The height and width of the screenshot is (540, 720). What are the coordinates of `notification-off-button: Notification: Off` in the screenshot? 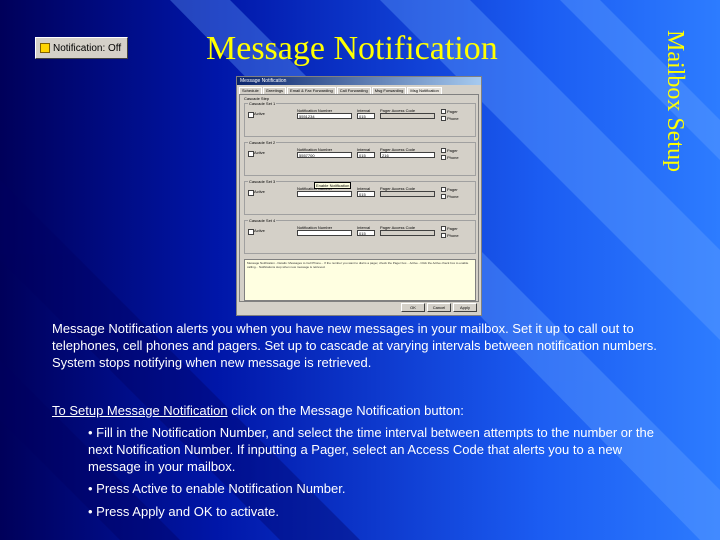 It's located at (81, 48).